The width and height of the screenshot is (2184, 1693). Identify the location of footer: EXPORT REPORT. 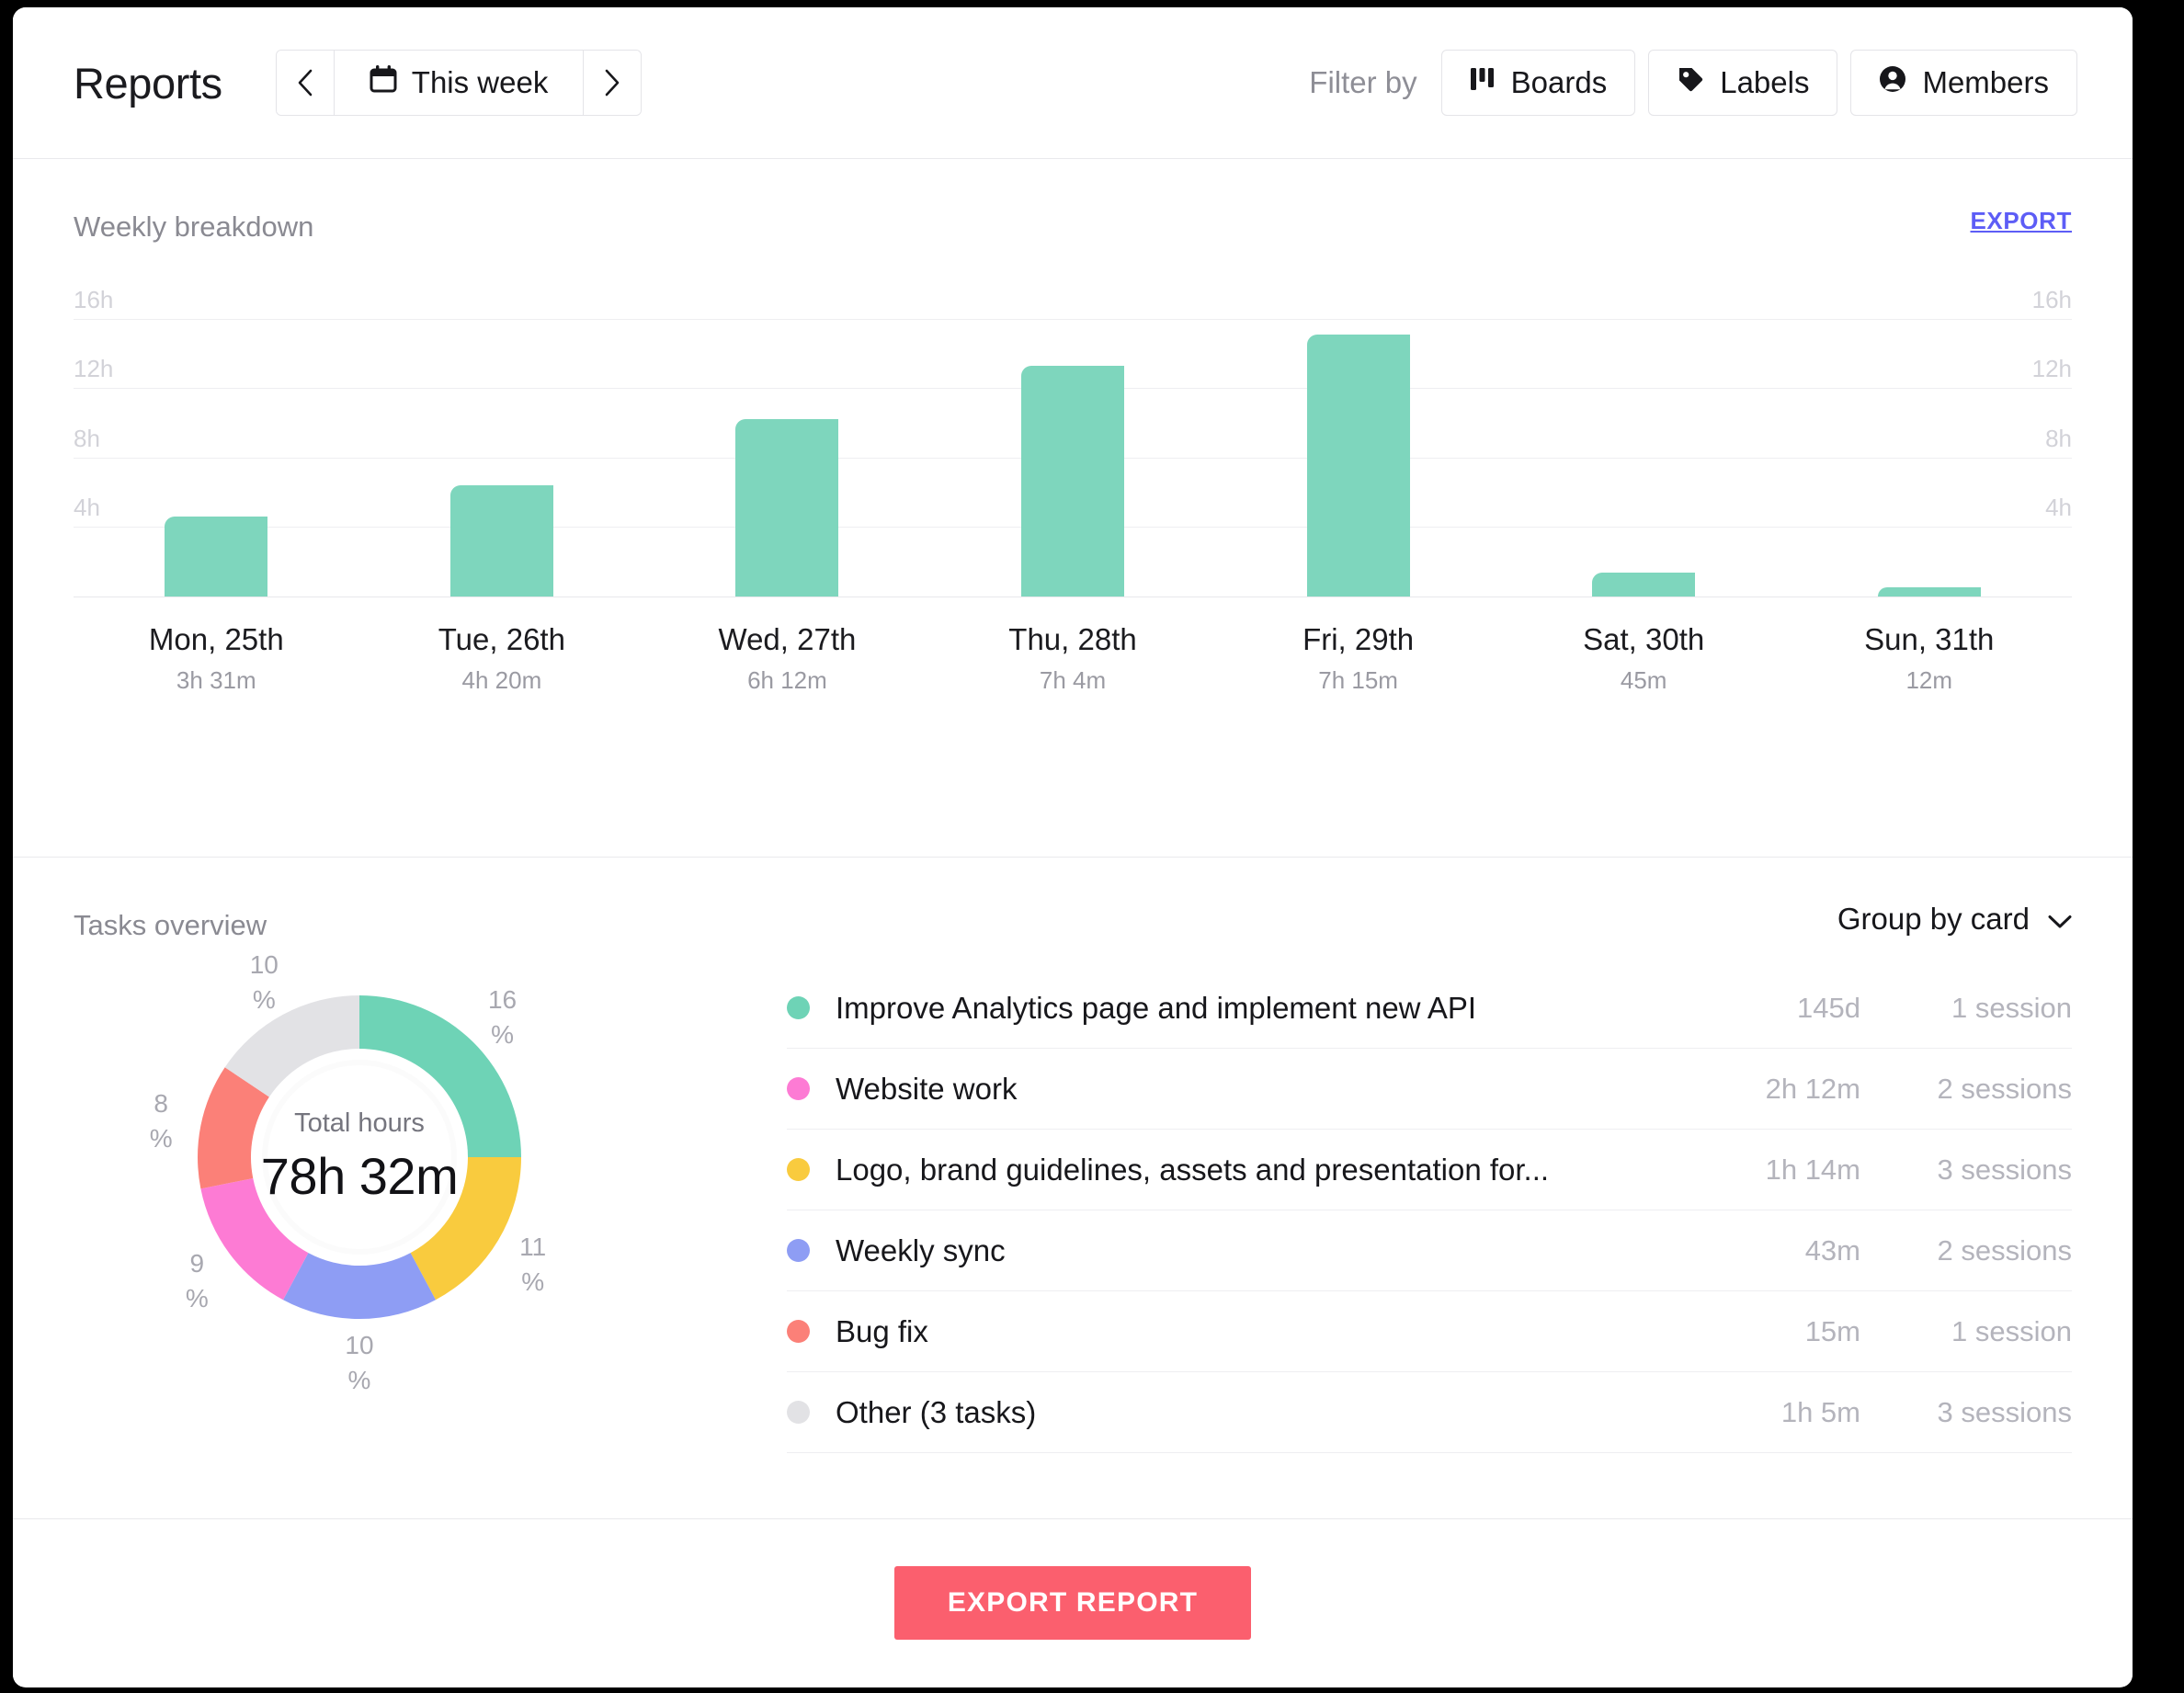
(1073, 1603).